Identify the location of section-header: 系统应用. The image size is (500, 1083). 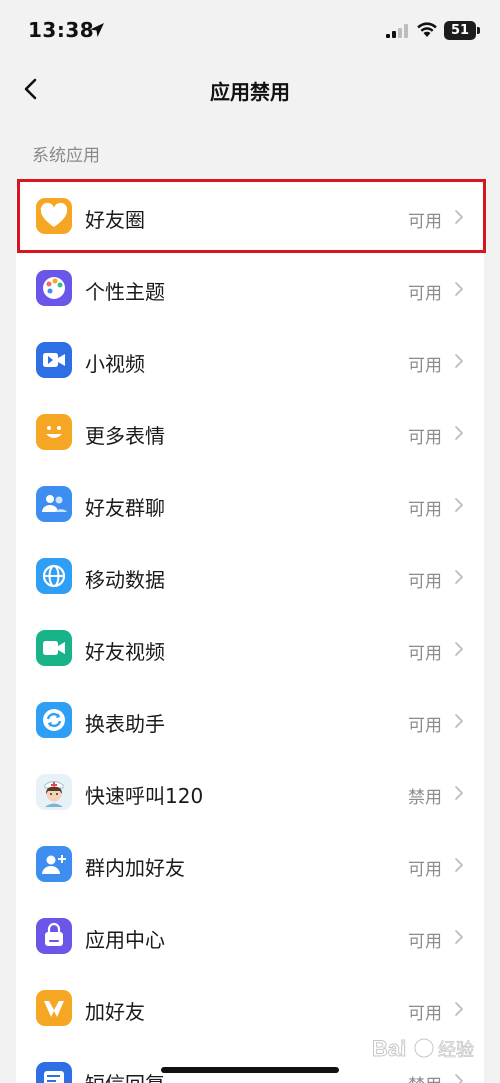
(66, 156).